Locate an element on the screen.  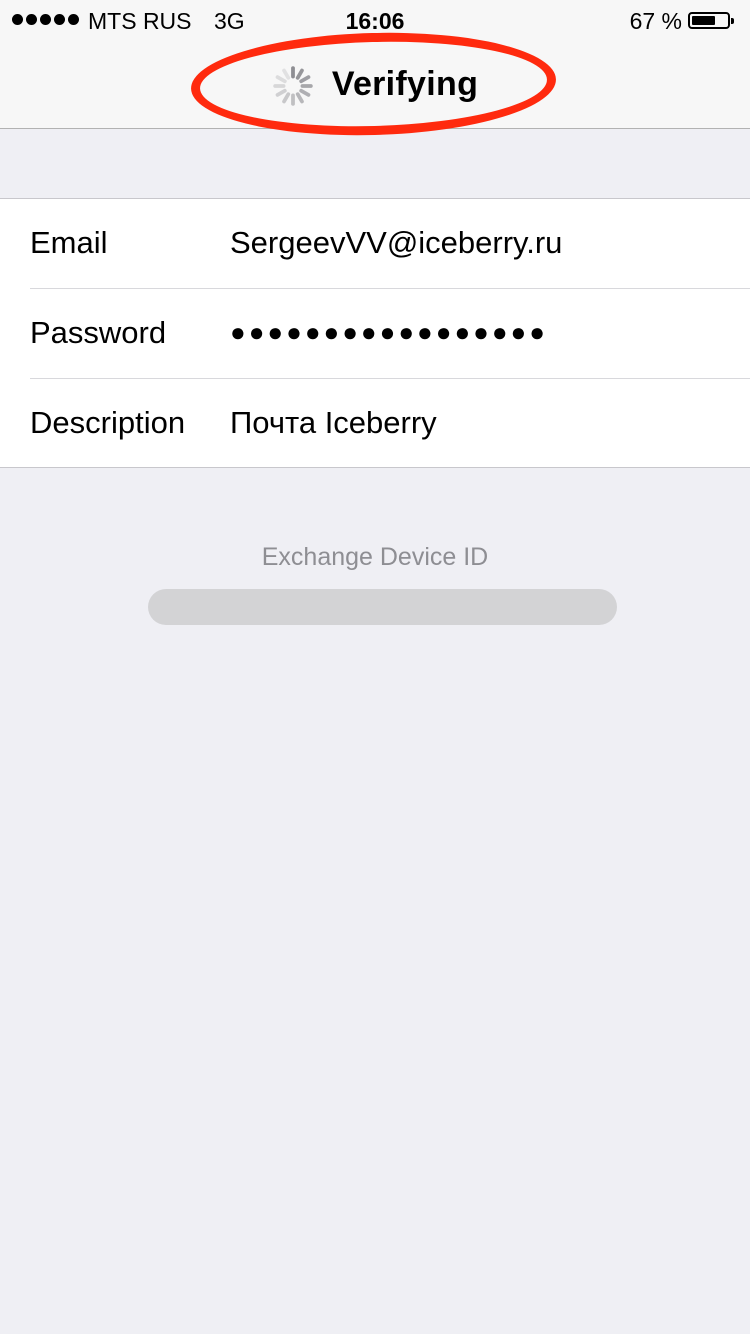
password-field: ●●●●●●●●●●●●●●●●● is located at coordinates (389, 332).